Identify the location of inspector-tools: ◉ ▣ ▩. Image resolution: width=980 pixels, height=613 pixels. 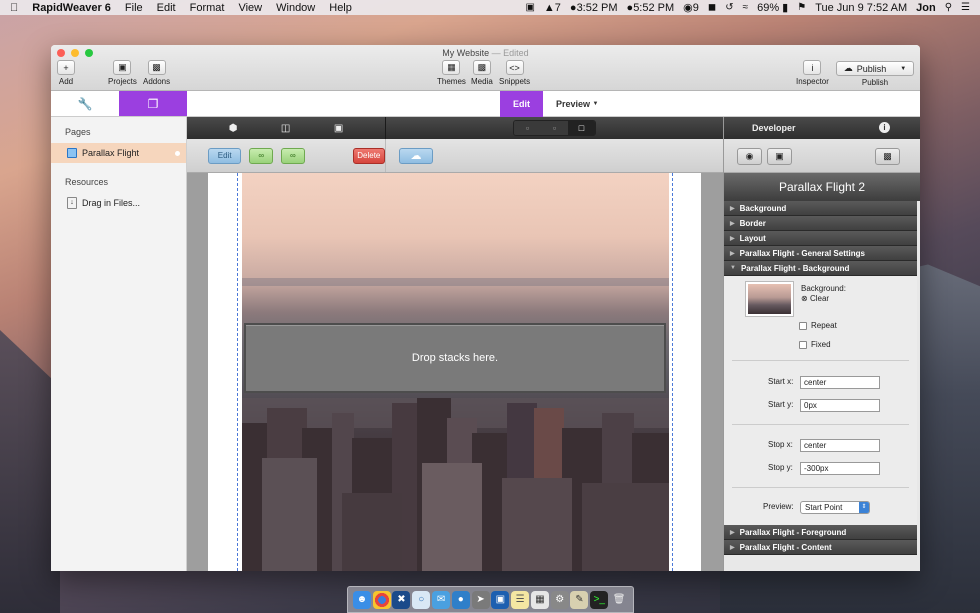
(822, 156).